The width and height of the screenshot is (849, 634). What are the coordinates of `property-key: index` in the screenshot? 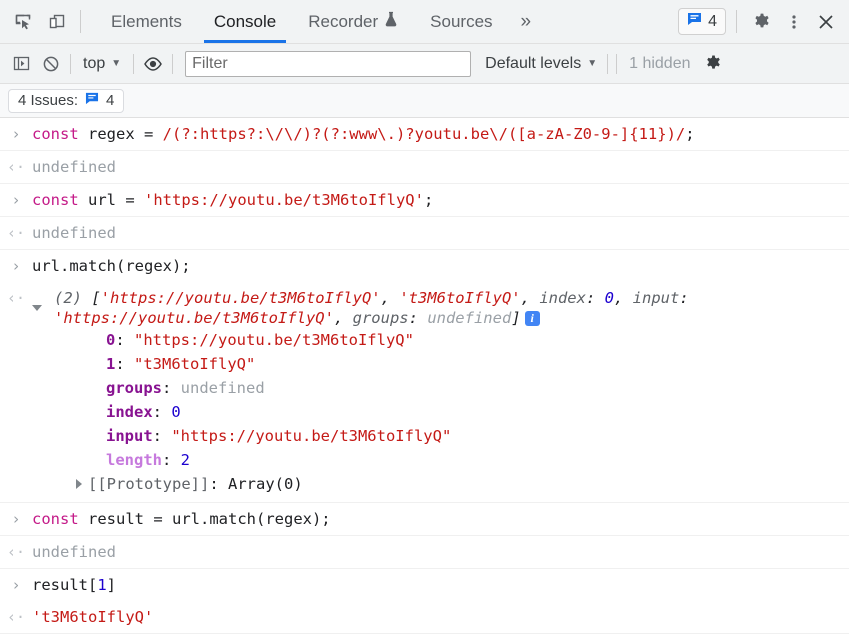 It's located at (129, 412).